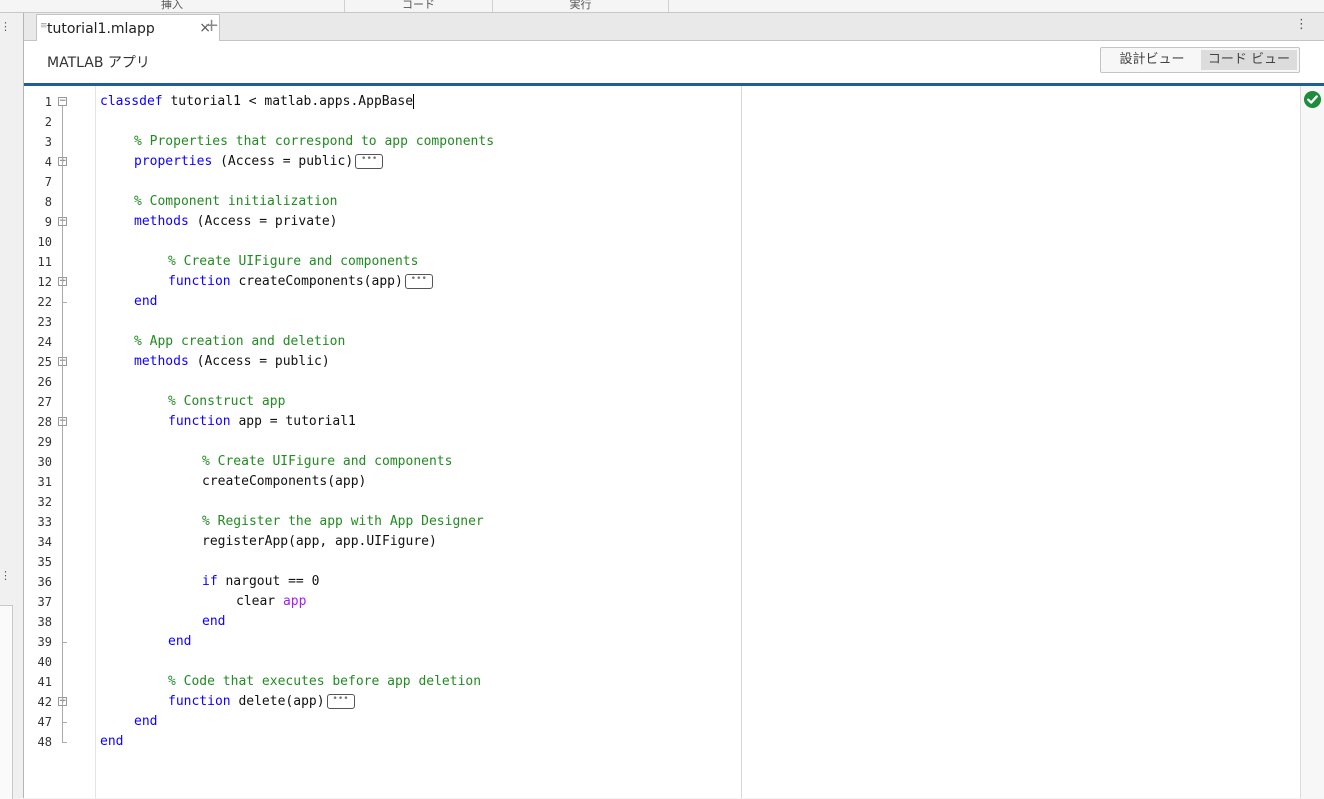  What do you see at coordinates (44, 282) in the screenshot?
I see `line-number: 12` at bounding box center [44, 282].